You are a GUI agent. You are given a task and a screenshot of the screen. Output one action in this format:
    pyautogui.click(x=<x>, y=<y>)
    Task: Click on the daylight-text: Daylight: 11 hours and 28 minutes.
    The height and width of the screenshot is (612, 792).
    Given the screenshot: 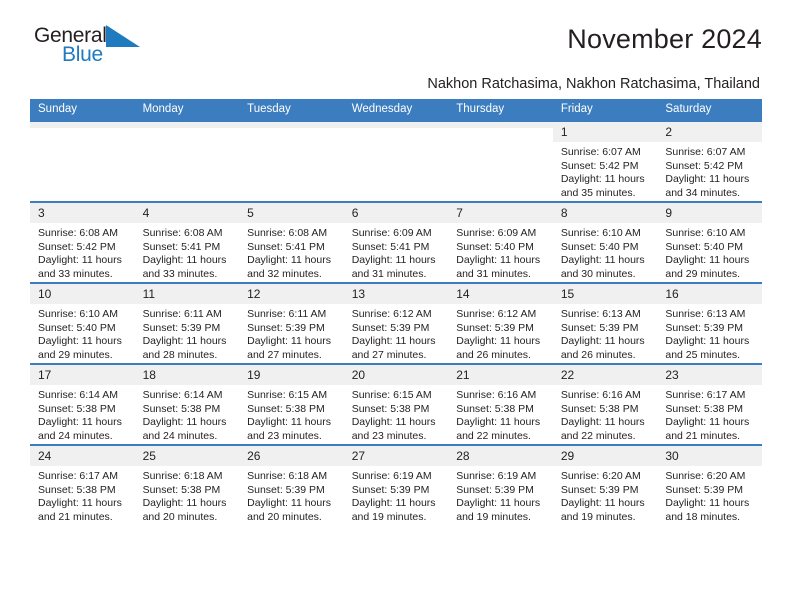 What is the action you would take?
    pyautogui.click(x=184, y=348)
    